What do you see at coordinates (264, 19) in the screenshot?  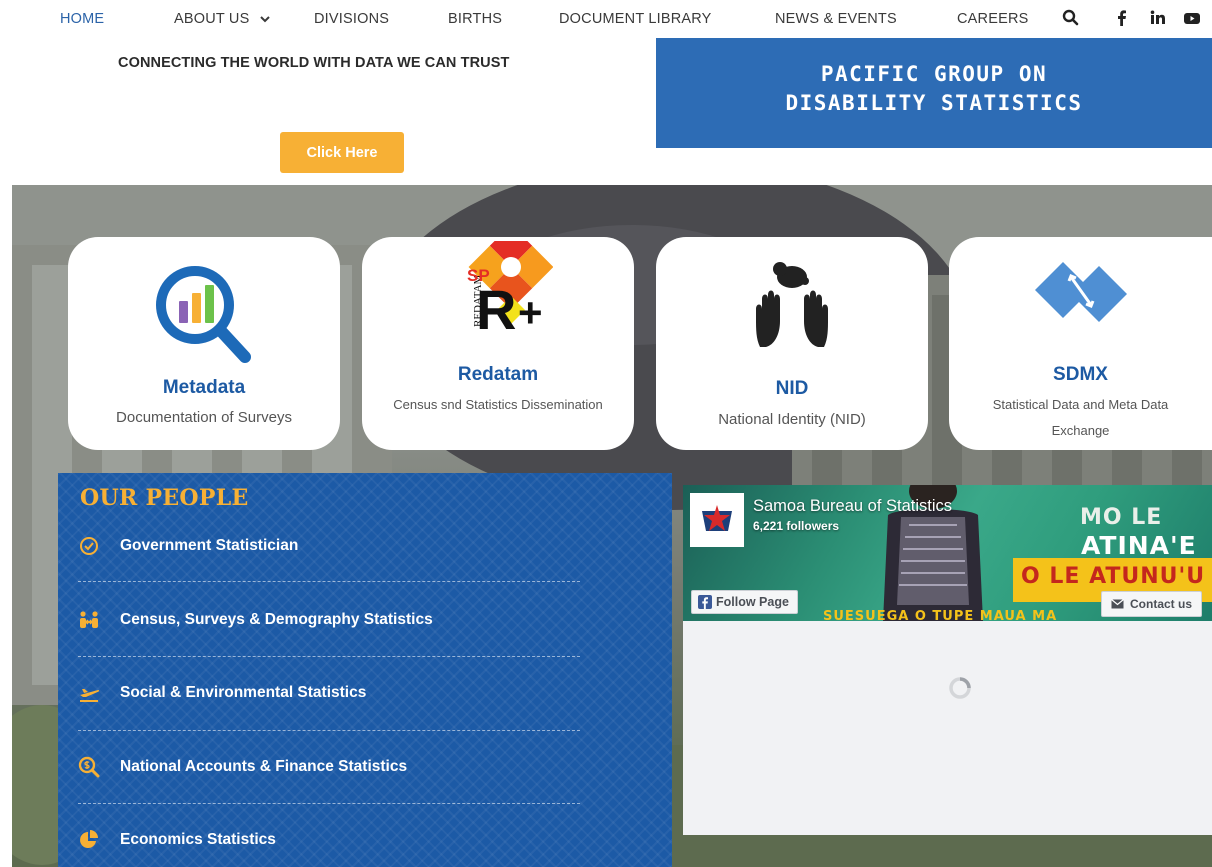 I see `chevron-down-icon` at bounding box center [264, 19].